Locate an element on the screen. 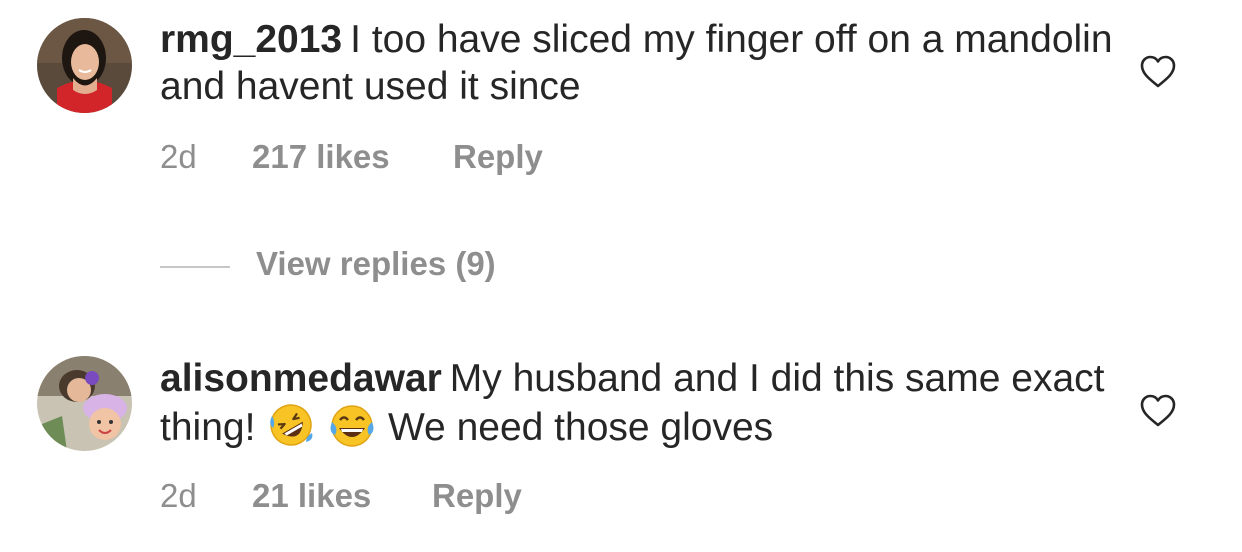 This screenshot has height=552, width=1242. face-with-tears-of-joy-icon is located at coordinates (352, 426).